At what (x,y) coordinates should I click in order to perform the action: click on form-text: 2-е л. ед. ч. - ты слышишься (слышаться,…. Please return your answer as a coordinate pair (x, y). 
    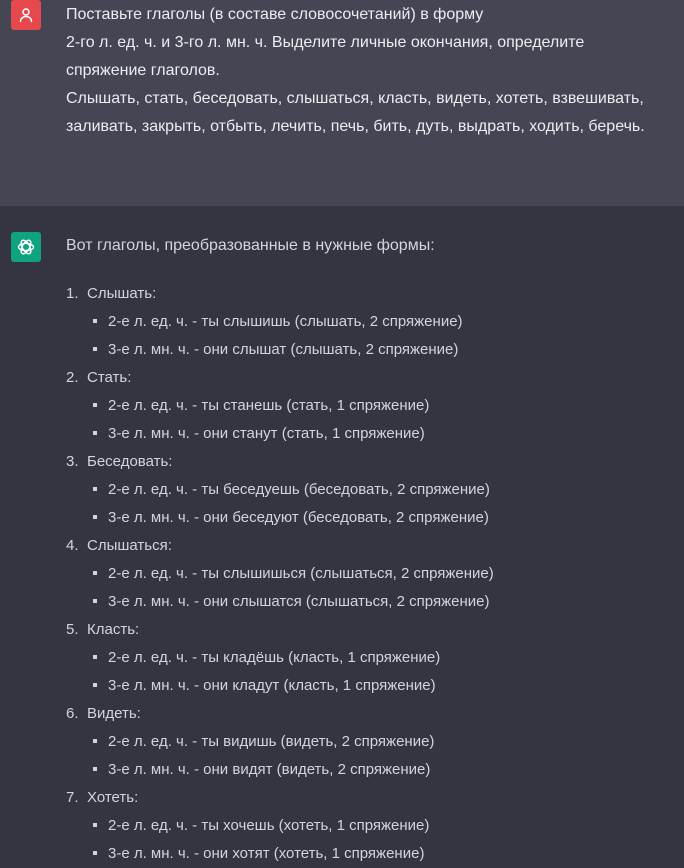
    Looking at the image, I should click on (301, 573).